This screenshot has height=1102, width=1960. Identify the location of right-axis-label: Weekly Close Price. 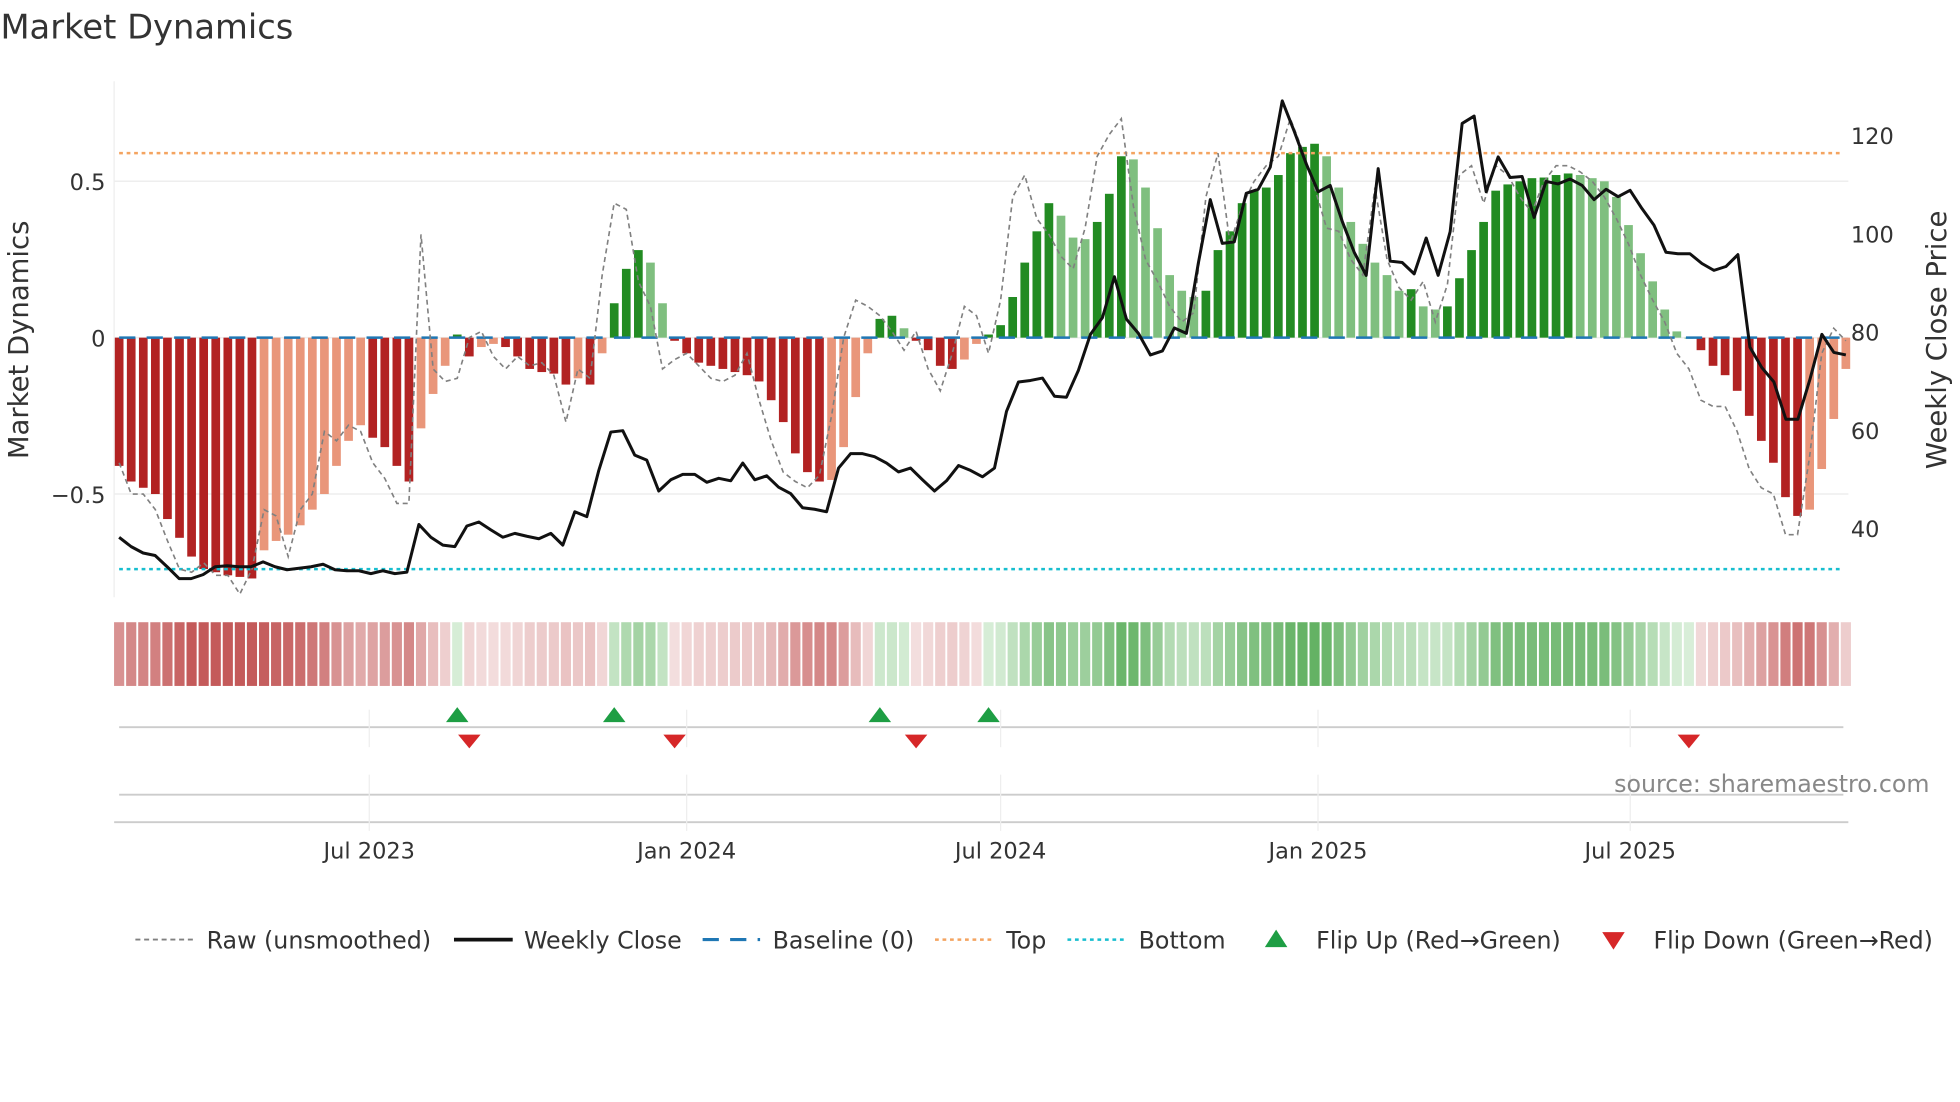
(1937, 340).